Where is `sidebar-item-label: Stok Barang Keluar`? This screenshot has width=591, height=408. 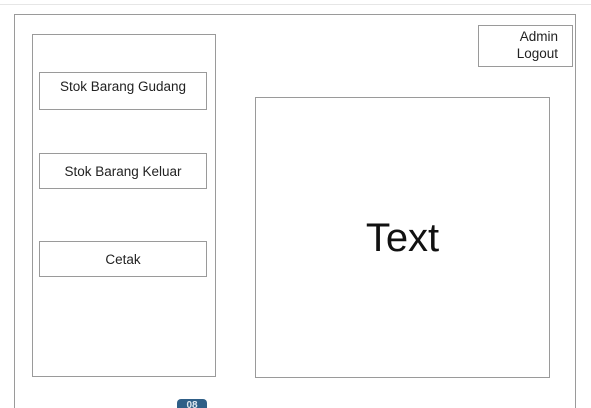 sidebar-item-label: Stok Barang Keluar is located at coordinates (123, 171).